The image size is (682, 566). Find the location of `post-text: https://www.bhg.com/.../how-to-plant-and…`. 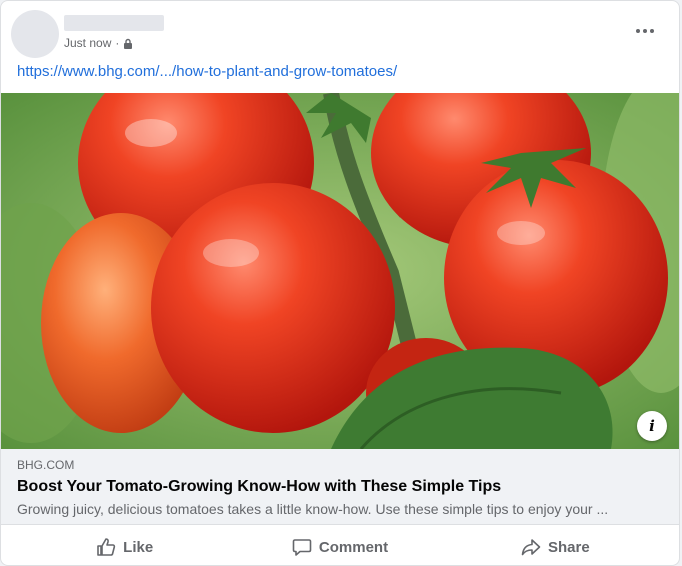

post-text: https://www.bhg.com/.../how-to-plant-and… is located at coordinates (207, 71).